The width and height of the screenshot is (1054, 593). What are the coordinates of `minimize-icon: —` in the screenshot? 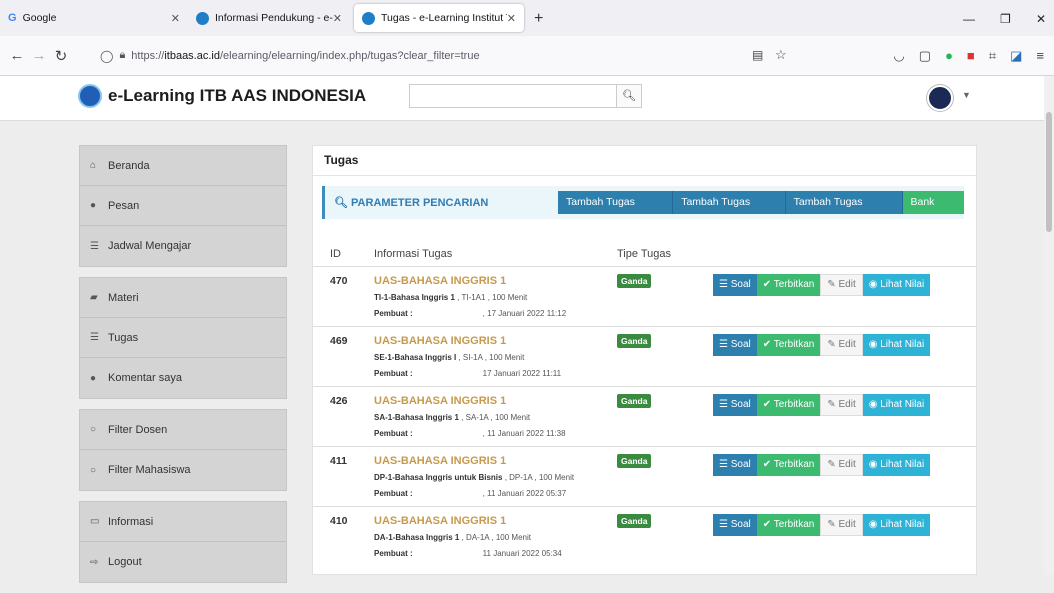 It's located at (969, 19).